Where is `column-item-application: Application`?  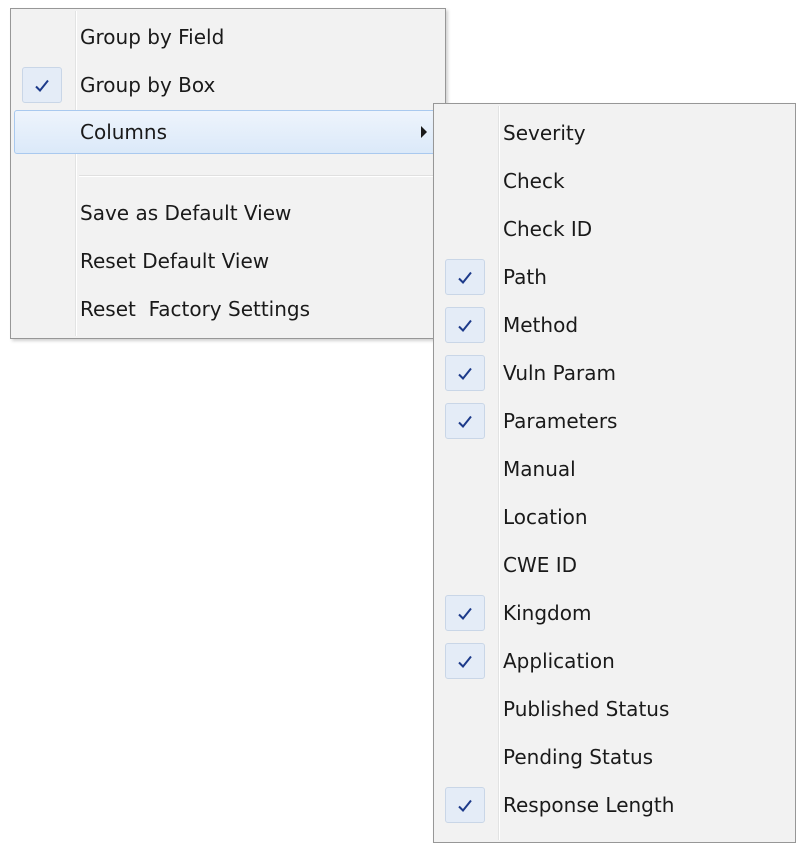
column-item-application: Application is located at coordinates (614, 661).